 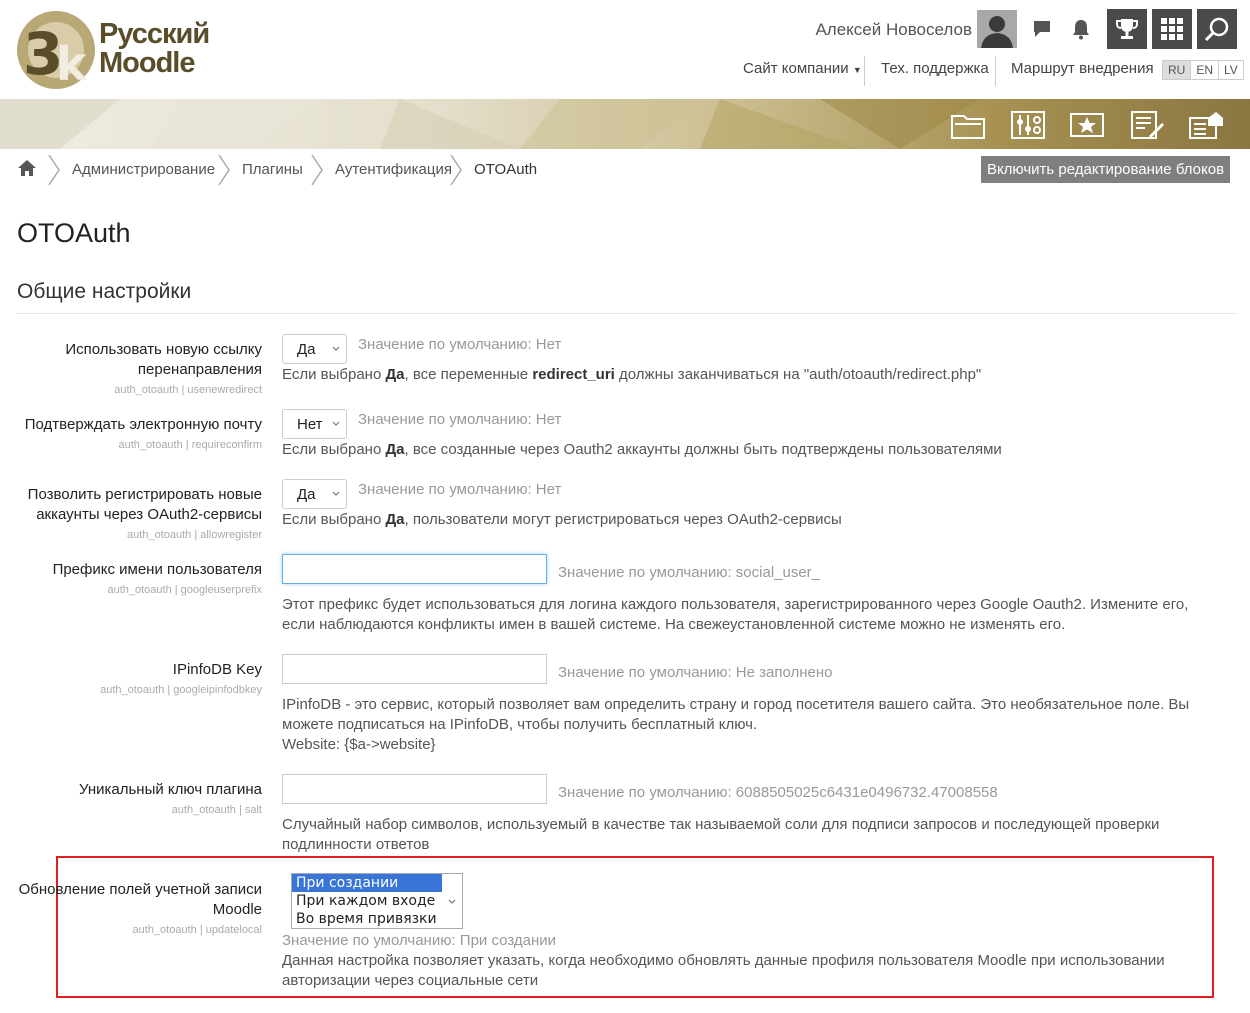 I want to click on logo-line2: Moodle, so click(x=147, y=63).